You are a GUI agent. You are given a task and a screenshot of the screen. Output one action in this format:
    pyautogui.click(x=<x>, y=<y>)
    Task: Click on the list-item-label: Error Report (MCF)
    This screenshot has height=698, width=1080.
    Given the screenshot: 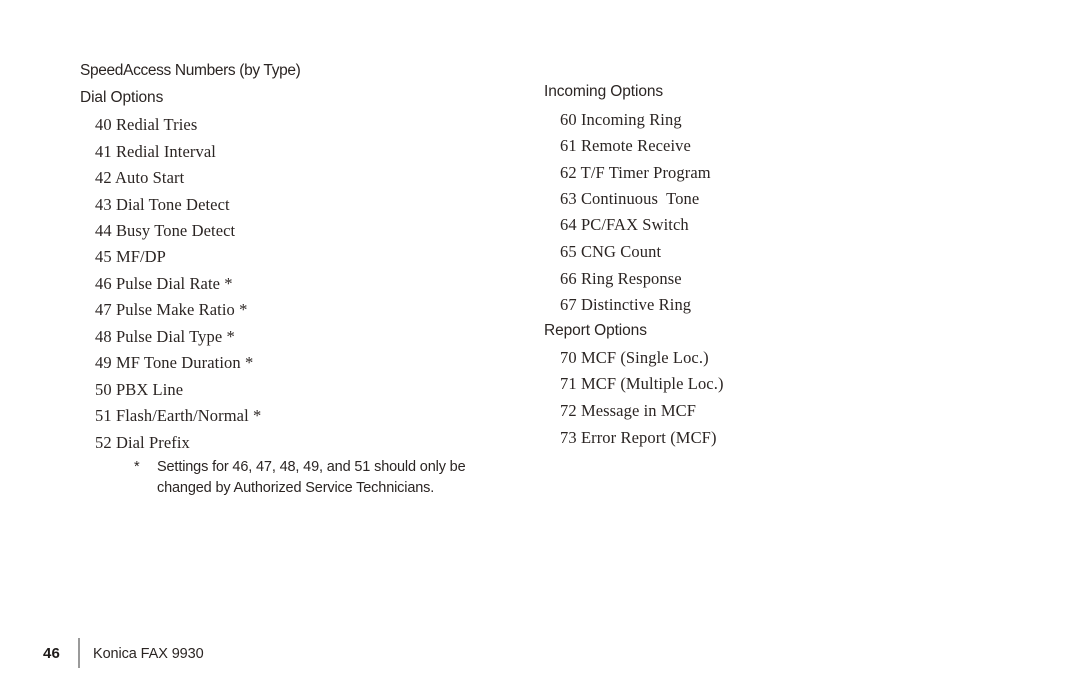 What is the action you would take?
    pyautogui.click(x=648, y=437)
    